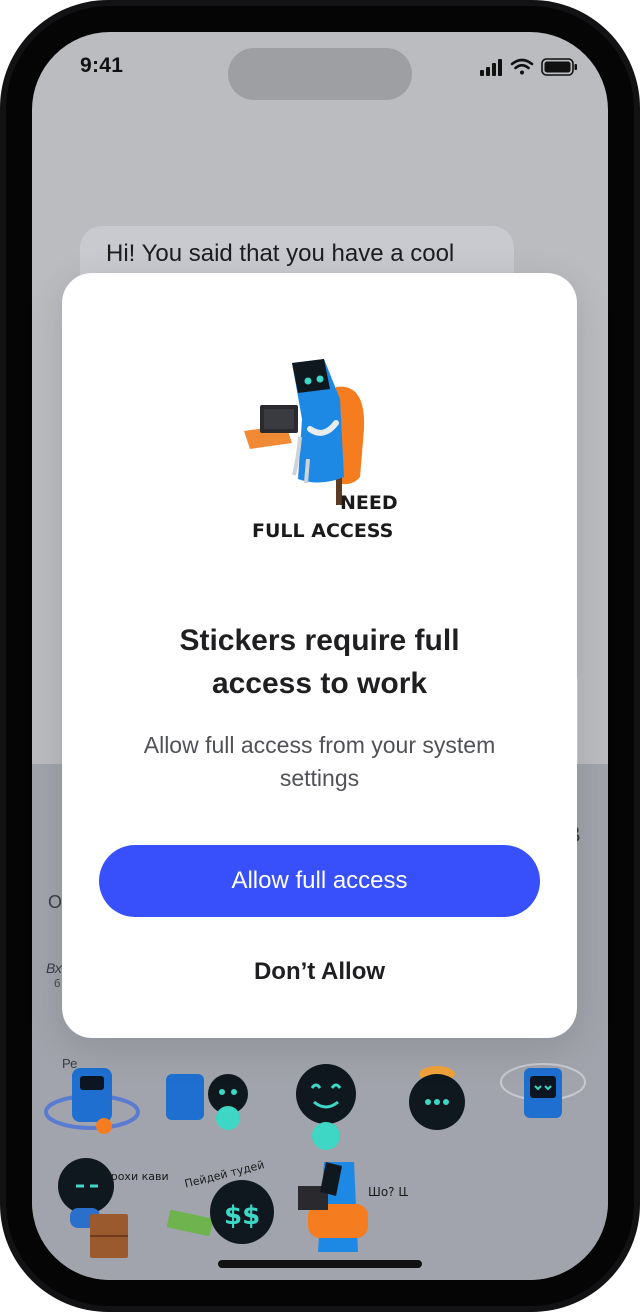  I want to click on sticker-caption-full-access: FULL ACCESS, so click(322, 531).